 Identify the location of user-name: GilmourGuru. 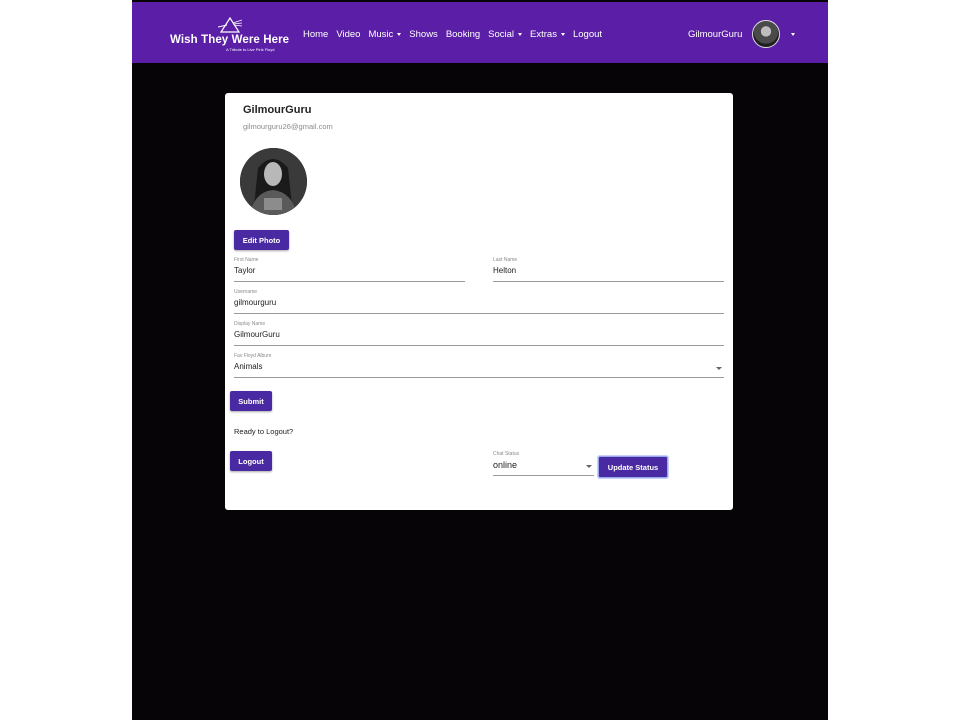
(715, 34).